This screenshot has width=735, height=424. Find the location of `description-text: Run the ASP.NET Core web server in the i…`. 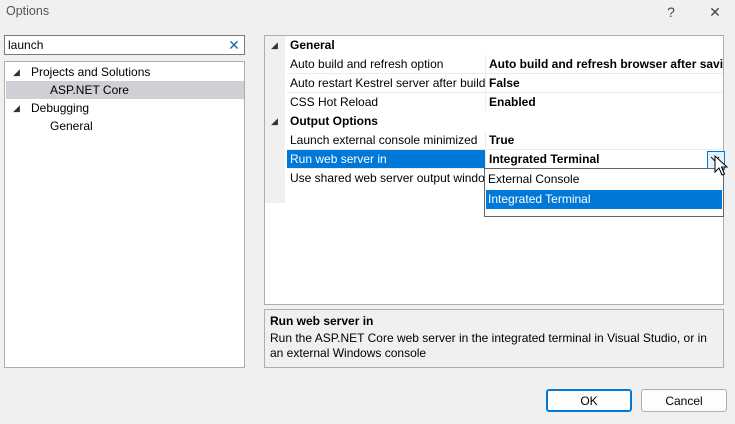

description-text: Run the ASP.NET Core web server in the i… is located at coordinates (488, 345).